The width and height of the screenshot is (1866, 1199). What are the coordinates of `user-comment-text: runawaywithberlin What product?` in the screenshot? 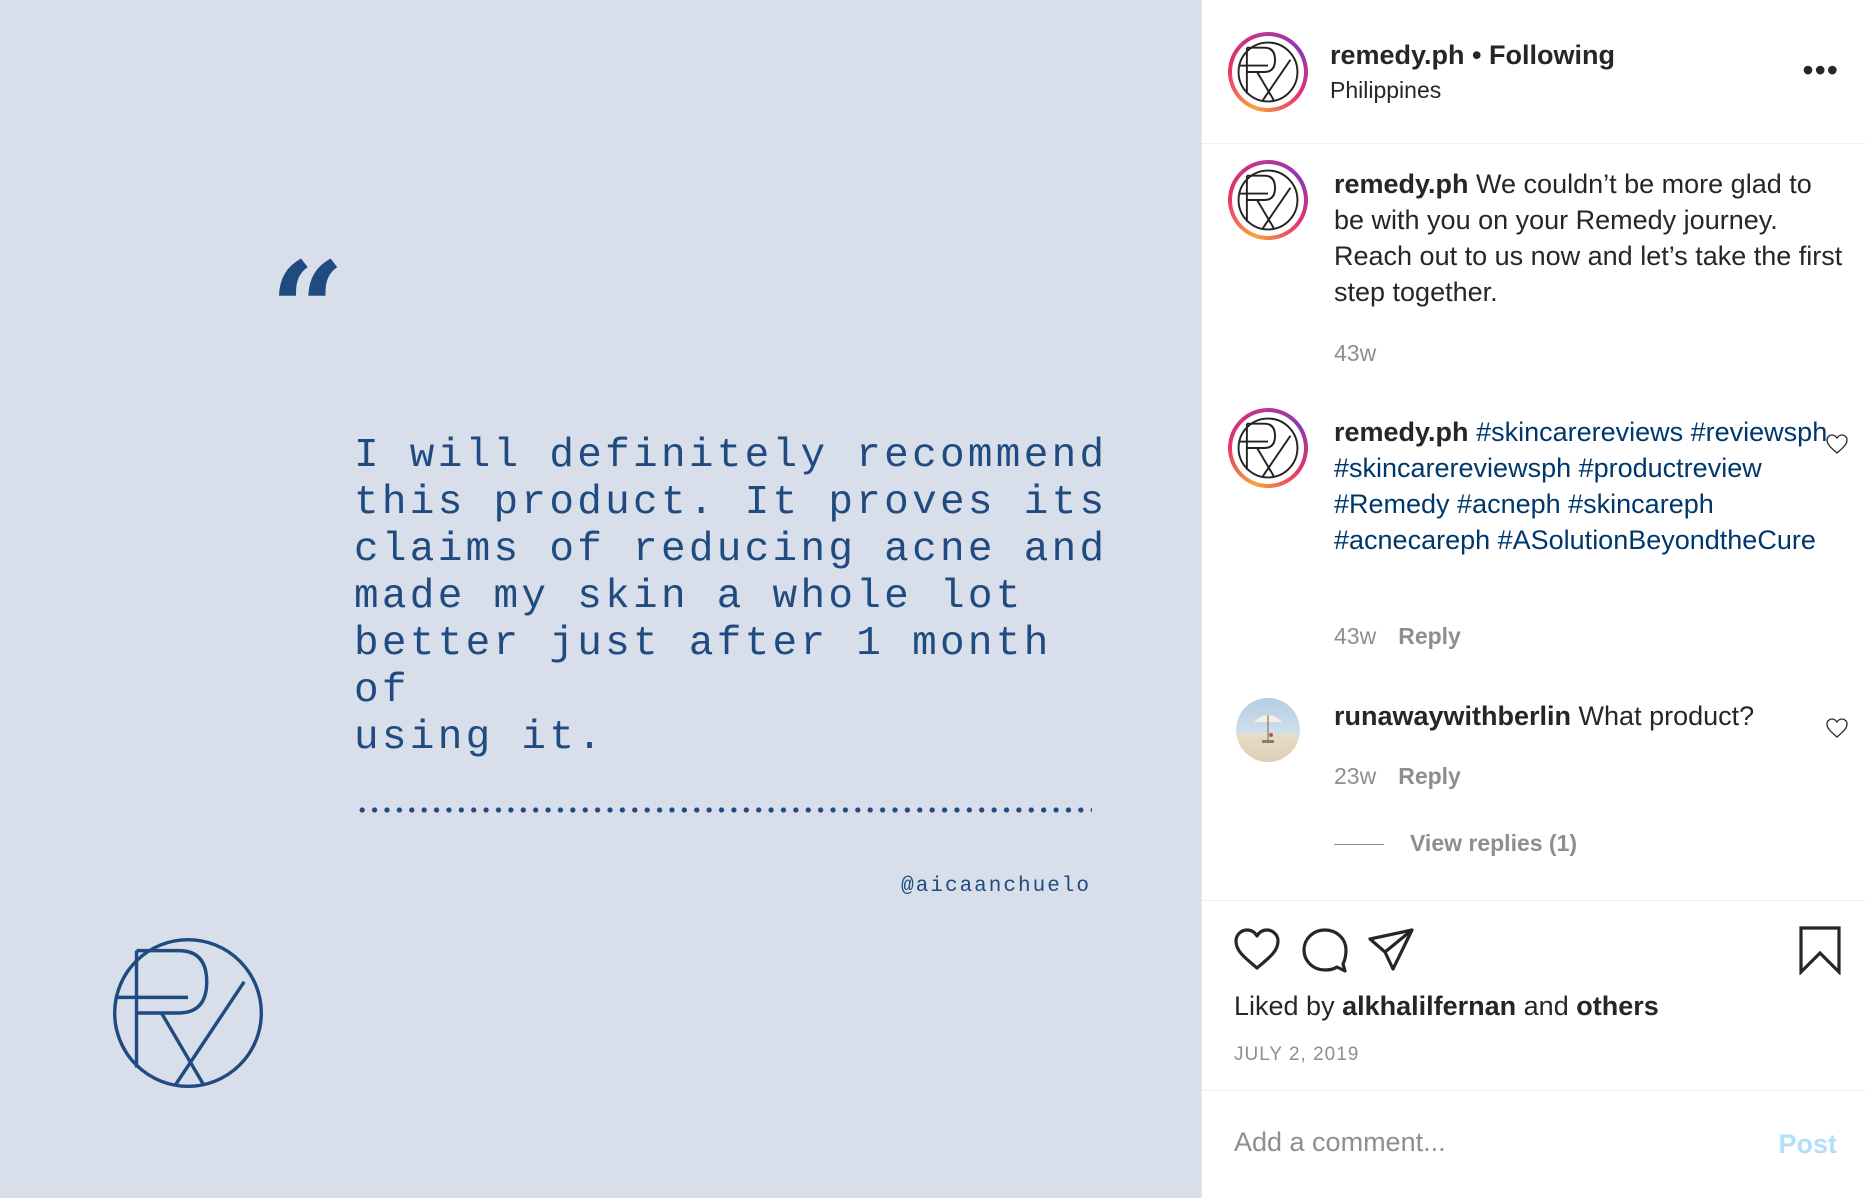 It's located at (1589, 716).